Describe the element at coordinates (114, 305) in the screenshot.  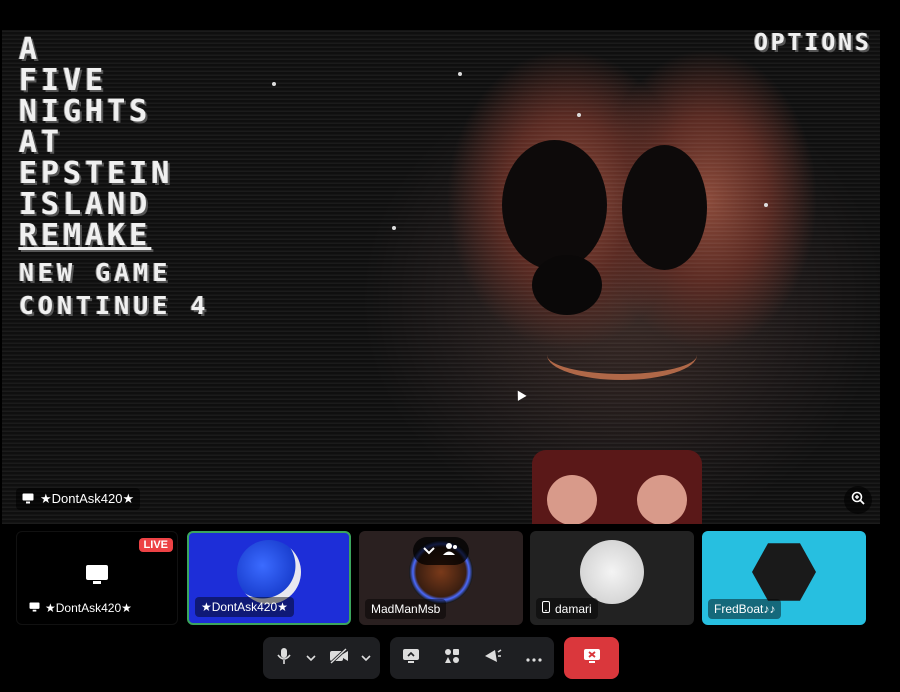
I see `continue-option: CONTINUE 4` at that location.